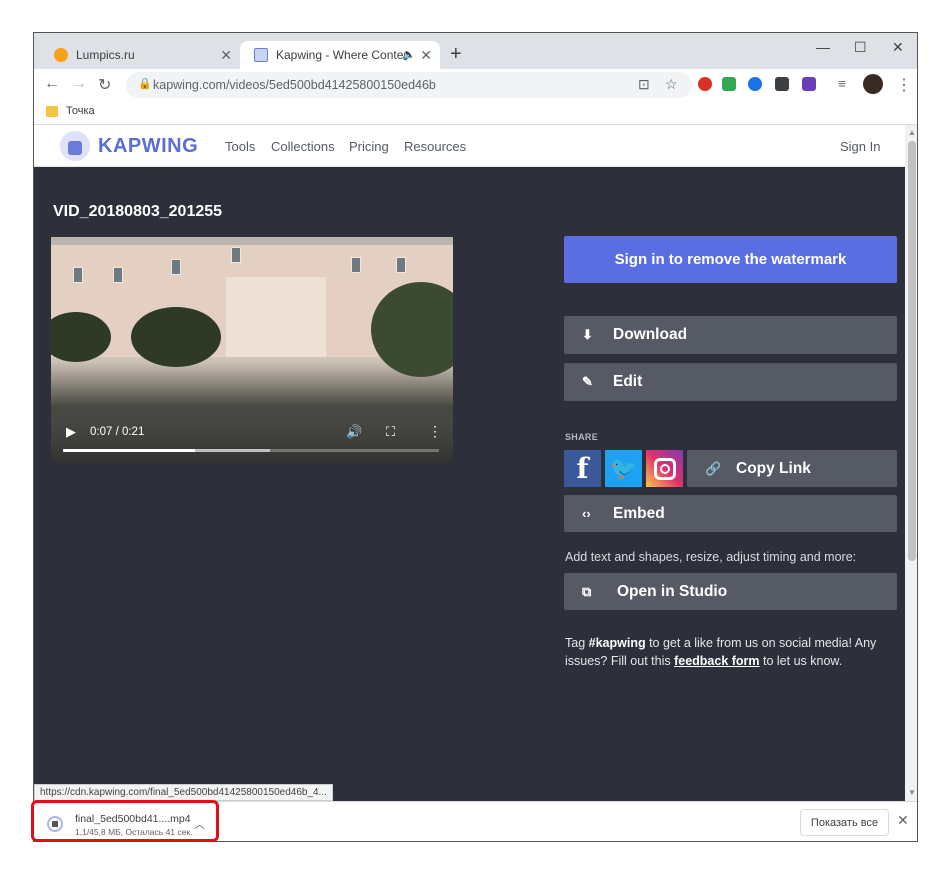  What do you see at coordinates (873, 84) in the screenshot?
I see `profile-avatar` at bounding box center [873, 84].